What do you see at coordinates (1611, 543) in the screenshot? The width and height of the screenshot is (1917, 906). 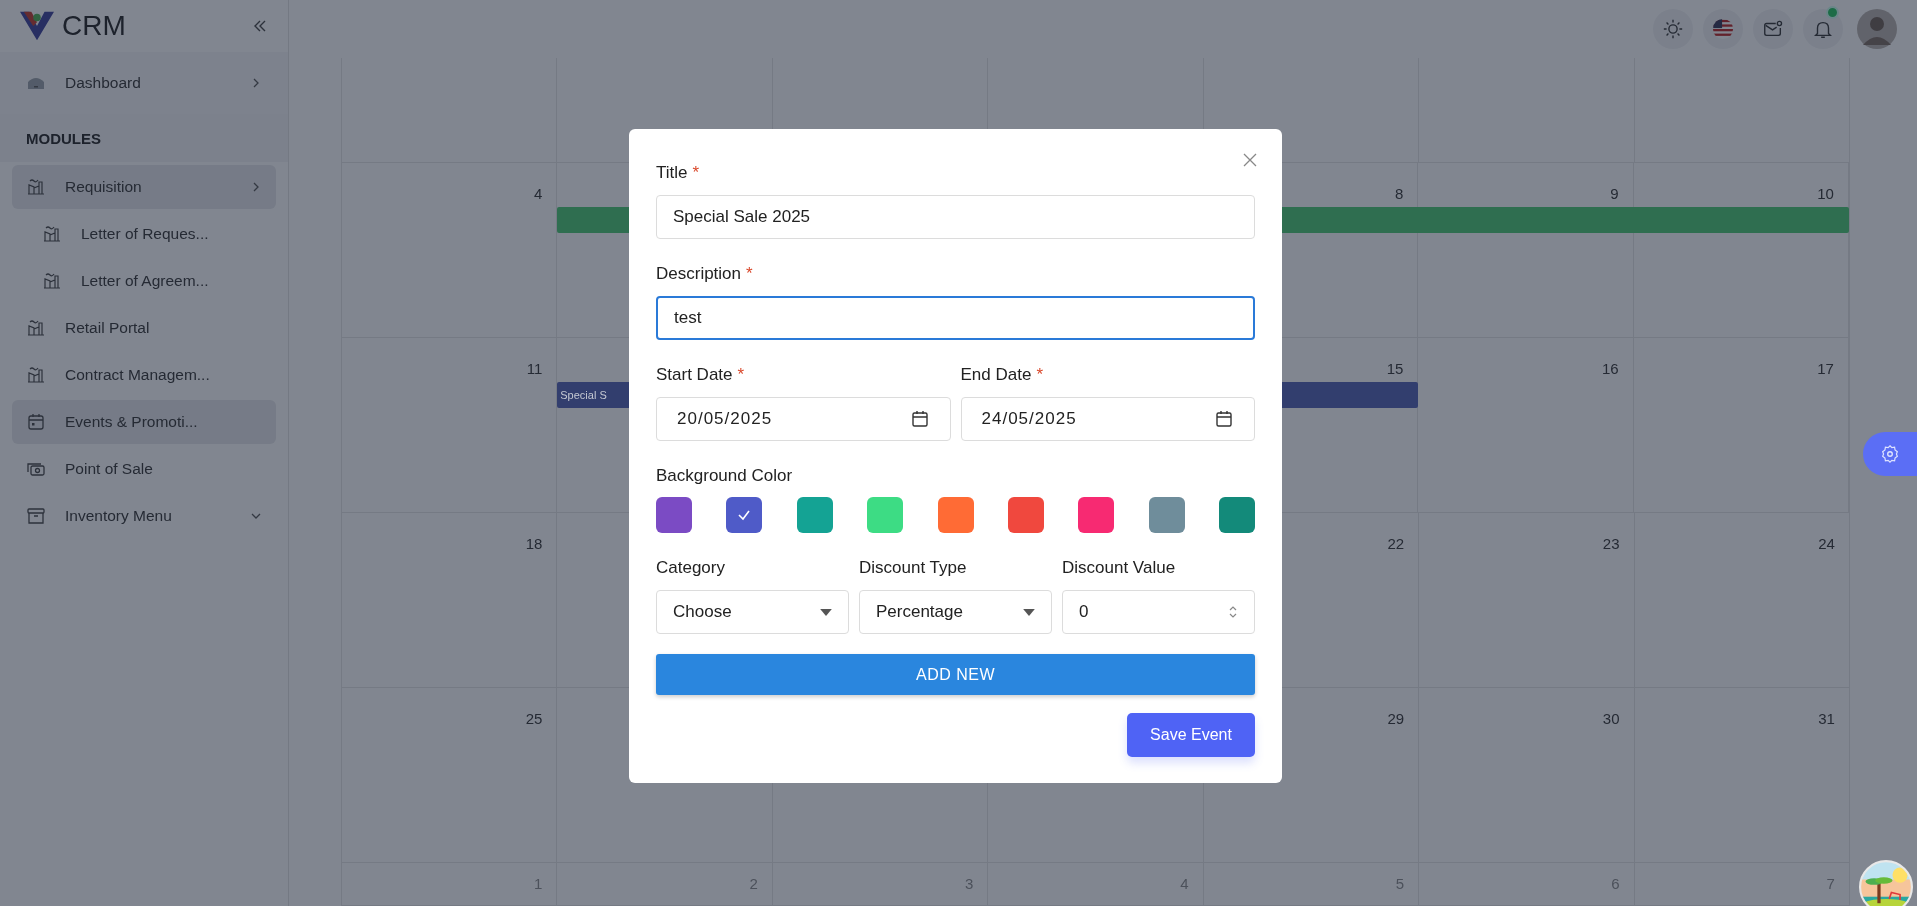 I see `day-number: 23` at bounding box center [1611, 543].